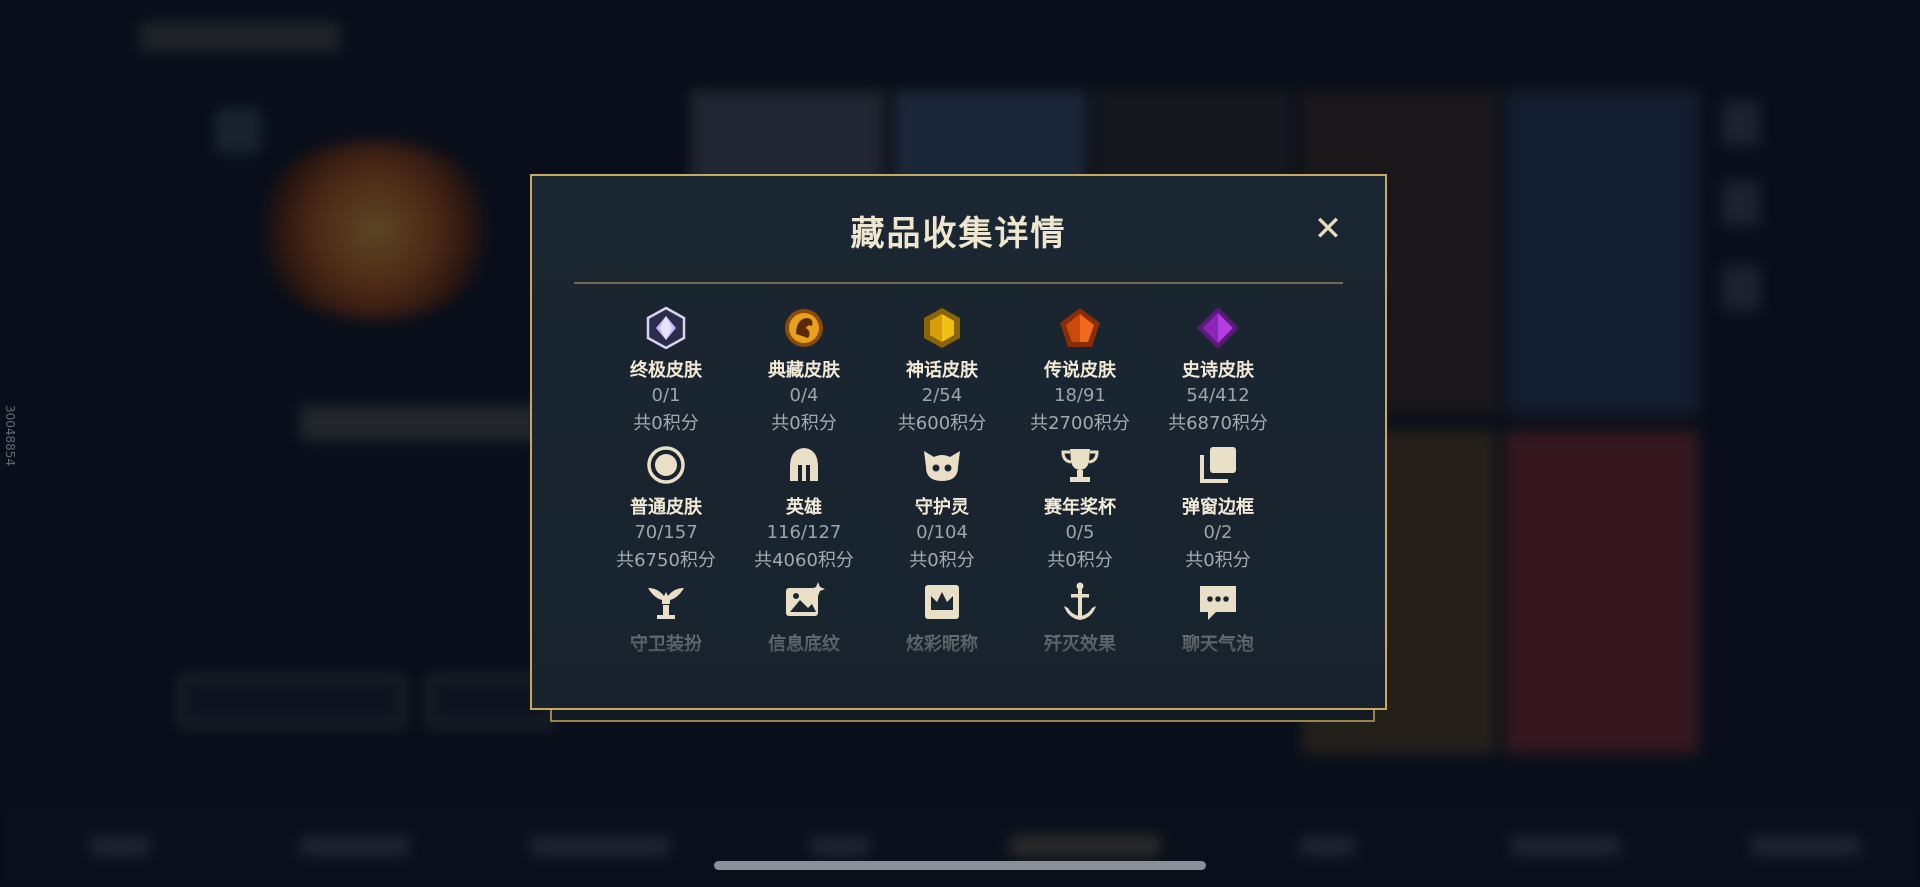  What do you see at coordinates (1218, 532) in the screenshot?
I see `item-count: 0/2` at bounding box center [1218, 532].